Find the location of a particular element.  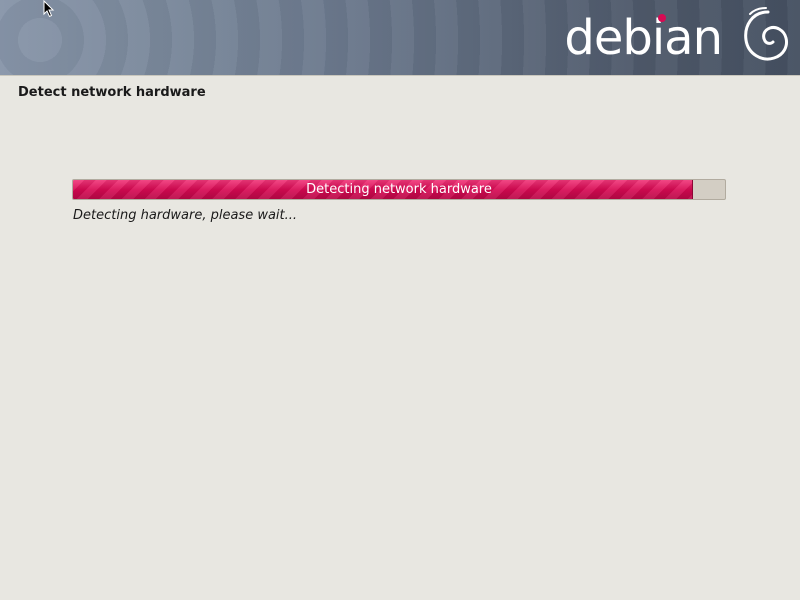

mouse-pointer-icon is located at coordinates (49, 9).